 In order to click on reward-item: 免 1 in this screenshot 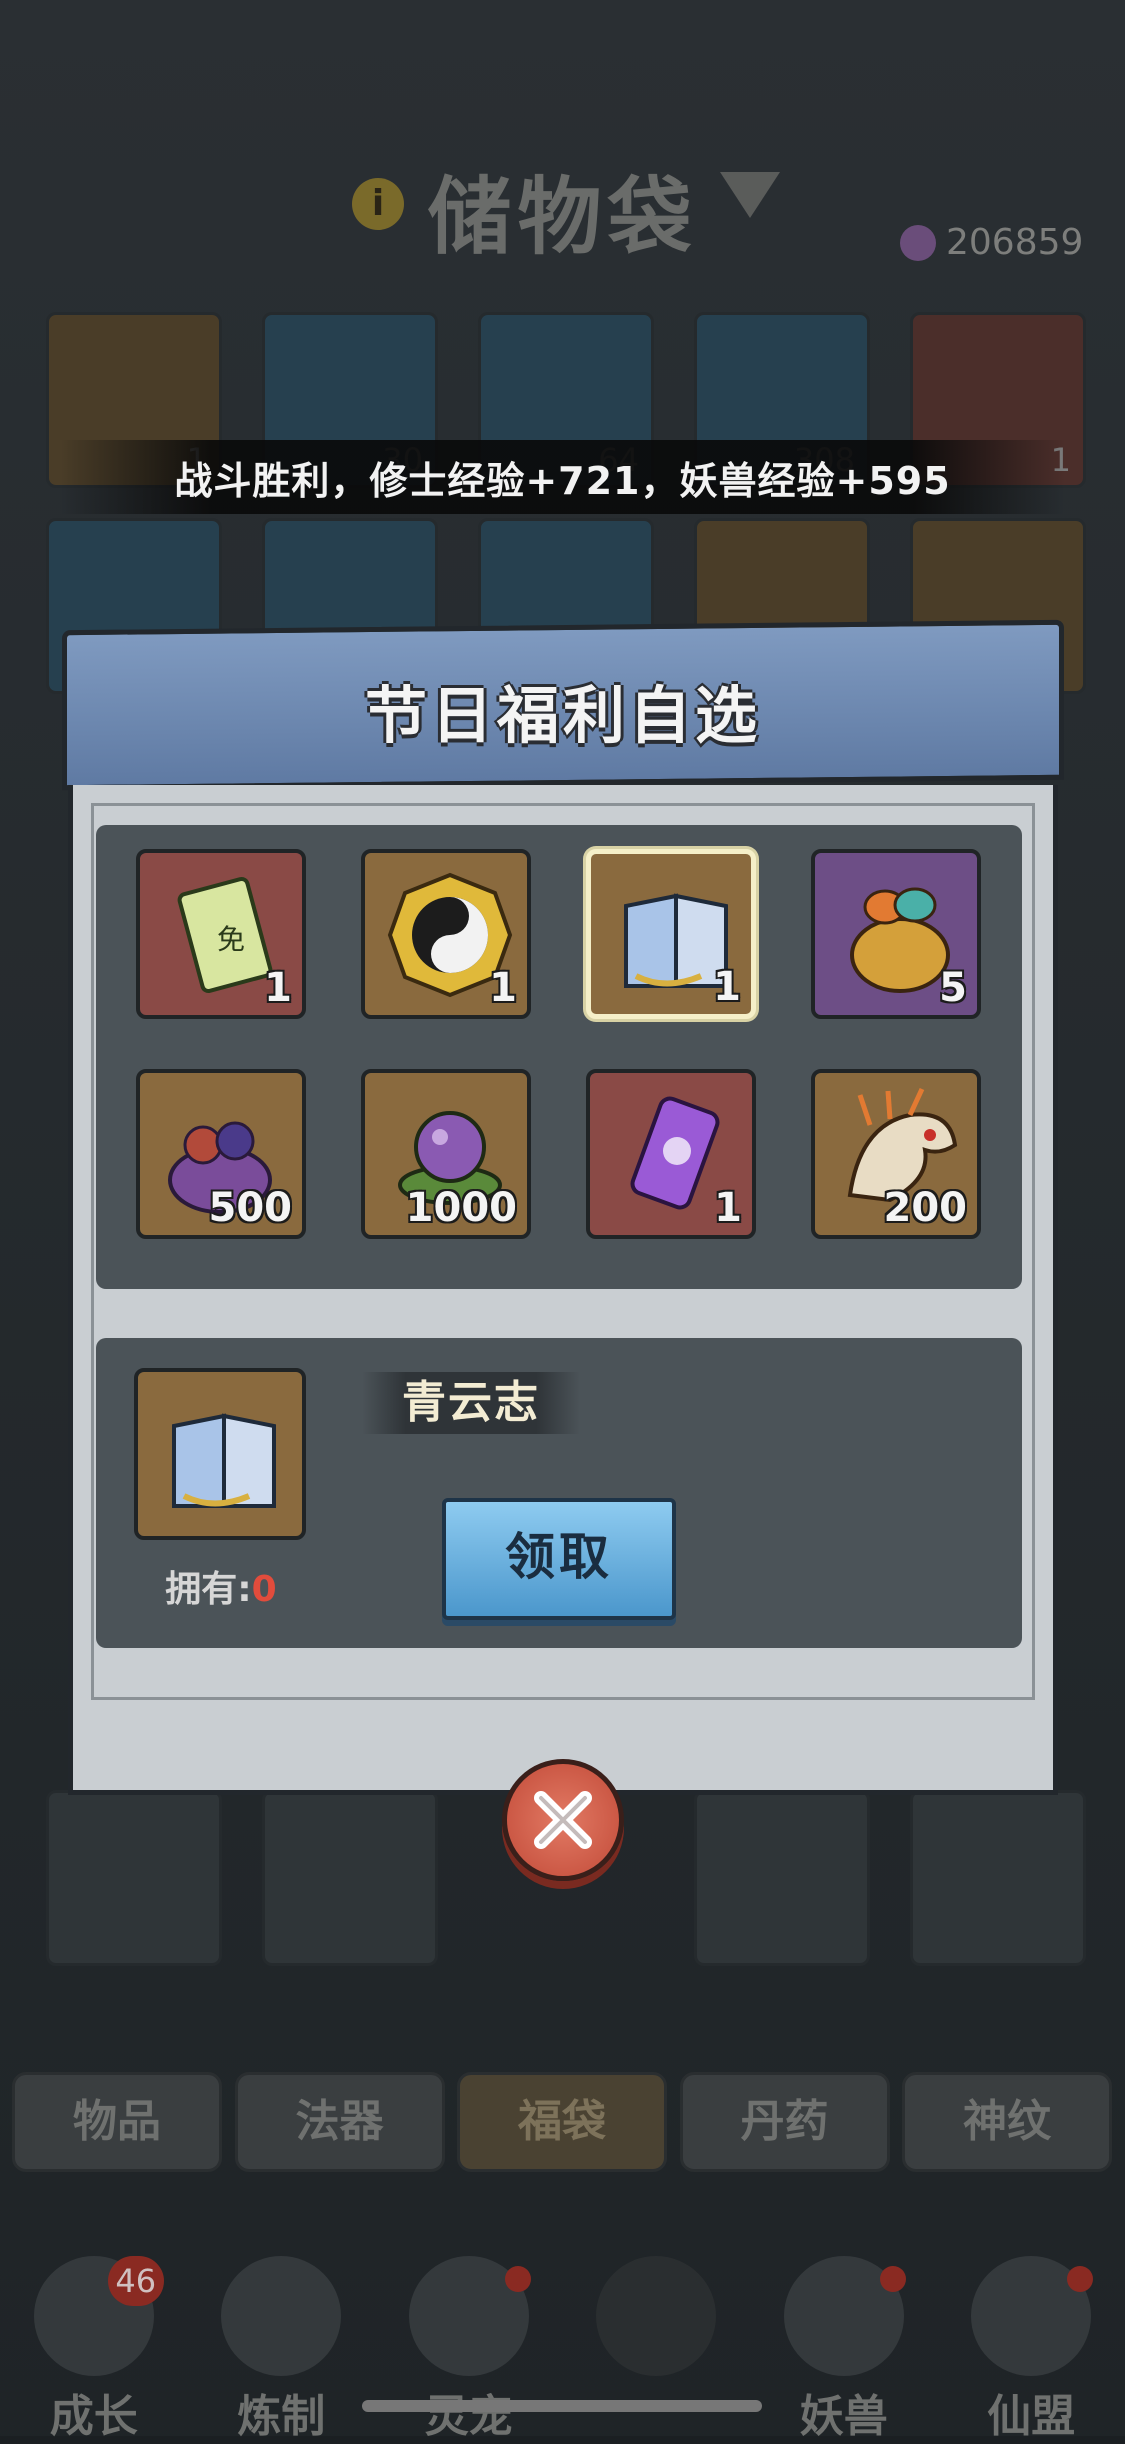, I will do `click(221, 934)`.